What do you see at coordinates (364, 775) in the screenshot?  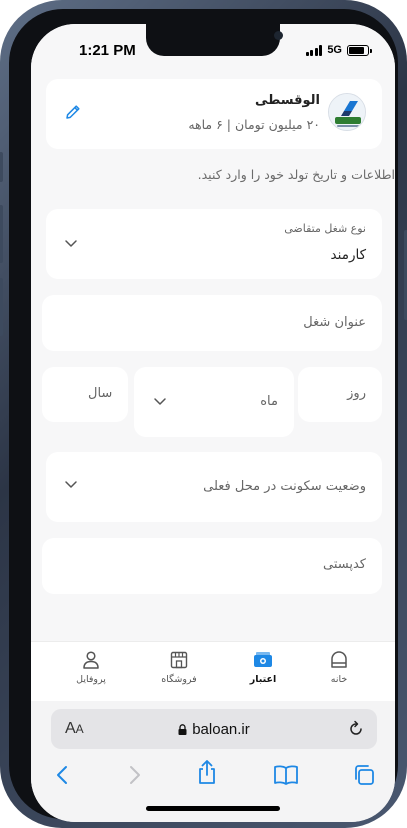 I see `tabs-icon` at bounding box center [364, 775].